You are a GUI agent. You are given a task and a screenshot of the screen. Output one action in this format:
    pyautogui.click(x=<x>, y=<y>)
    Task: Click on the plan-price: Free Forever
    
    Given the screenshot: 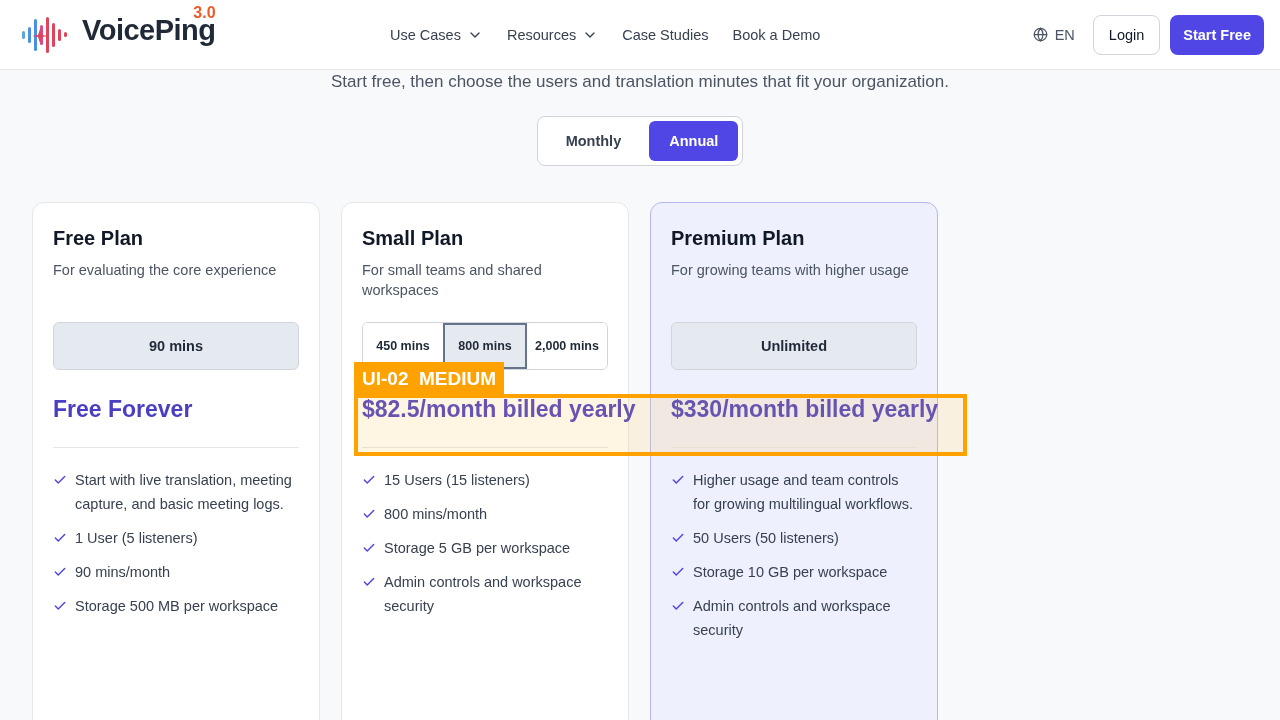 What is the action you would take?
    pyautogui.click(x=123, y=409)
    